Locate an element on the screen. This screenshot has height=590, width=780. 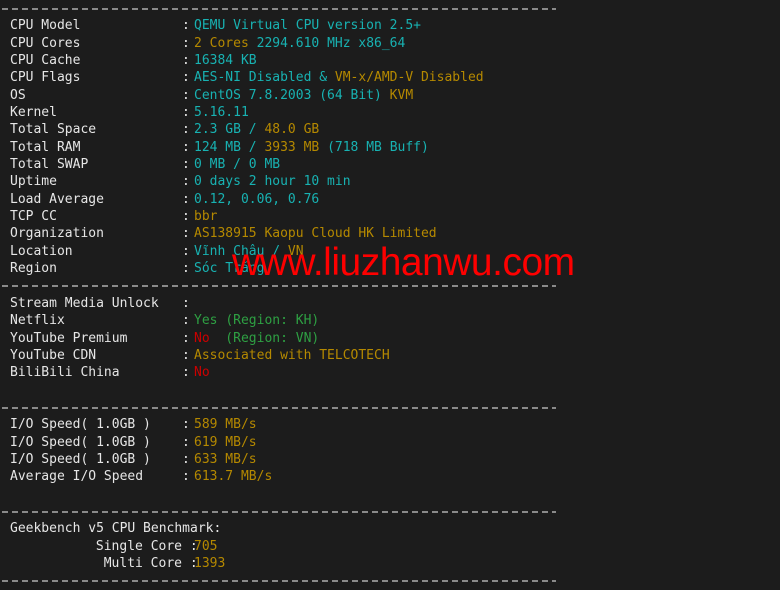
row-load-average: Load Average:0.12, 0.06, 0.76 is located at coordinates (390, 199).